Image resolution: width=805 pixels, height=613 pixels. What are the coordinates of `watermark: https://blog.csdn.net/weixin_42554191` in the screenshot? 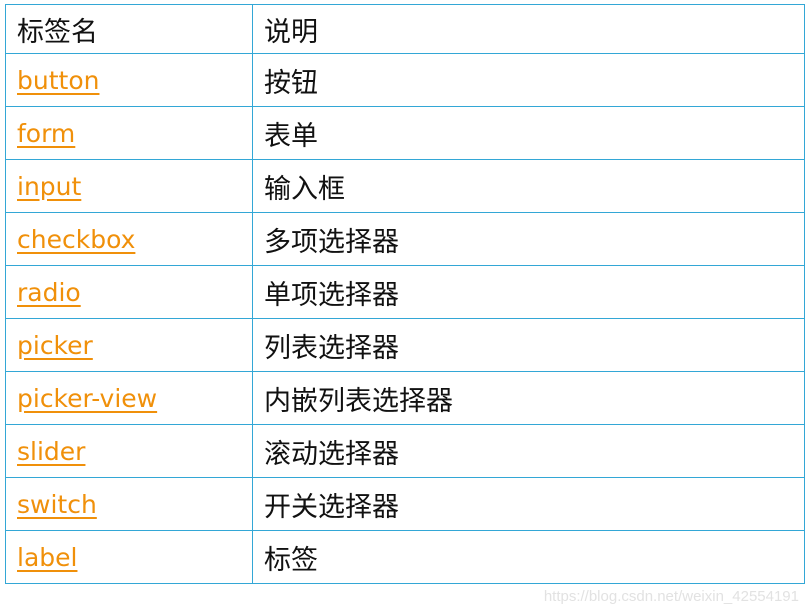 It's located at (671, 596).